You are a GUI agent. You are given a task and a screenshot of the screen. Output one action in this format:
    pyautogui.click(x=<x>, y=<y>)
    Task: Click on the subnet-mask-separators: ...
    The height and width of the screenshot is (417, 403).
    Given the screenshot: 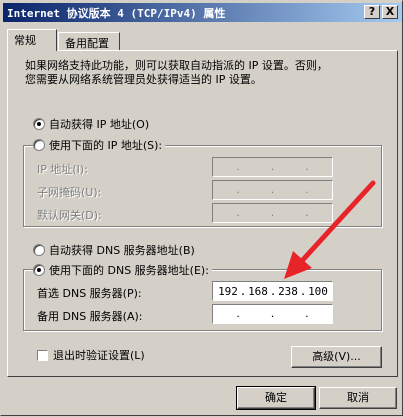 What is the action you would take?
    pyautogui.click(x=272, y=189)
    